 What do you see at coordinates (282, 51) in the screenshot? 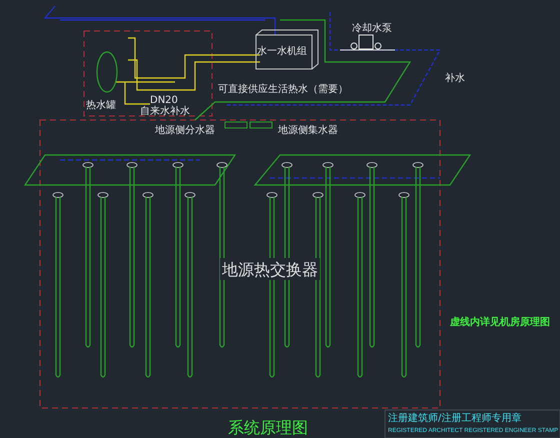
I see `unit-label: 水一水机组` at bounding box center [282, 51].